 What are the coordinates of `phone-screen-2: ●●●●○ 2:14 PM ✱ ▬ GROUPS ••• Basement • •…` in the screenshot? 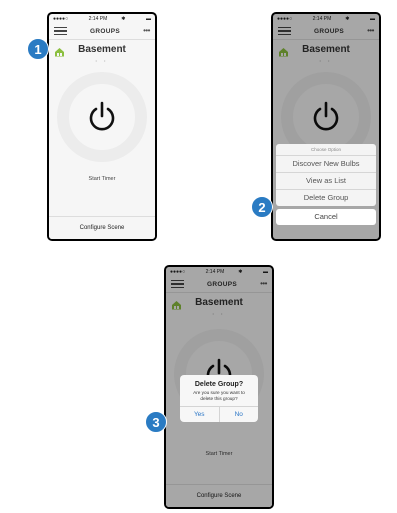 It's located at (326, 126).